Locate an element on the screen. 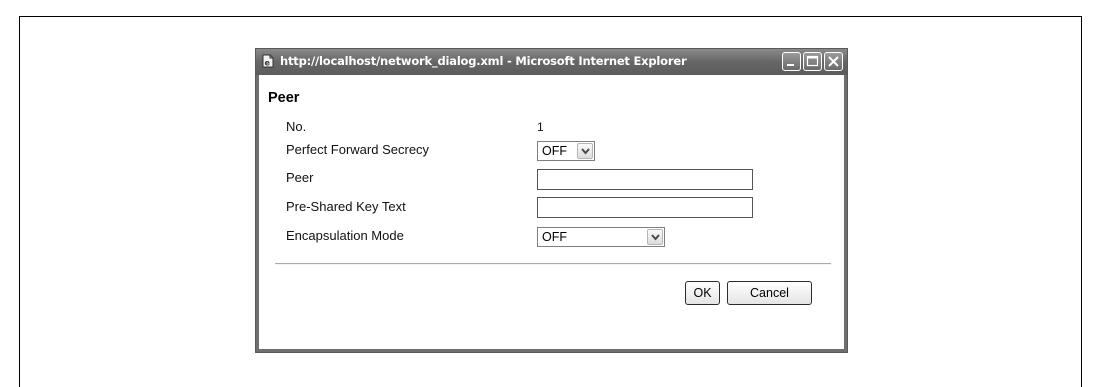 The image size is (1103, 387). pfs-select: OFF is located at coordinates (566, 151).